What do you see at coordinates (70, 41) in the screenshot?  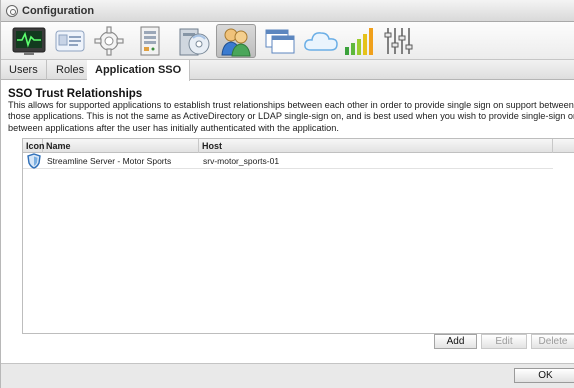 I see `id-card-icon` at bounding box center [70, 41].